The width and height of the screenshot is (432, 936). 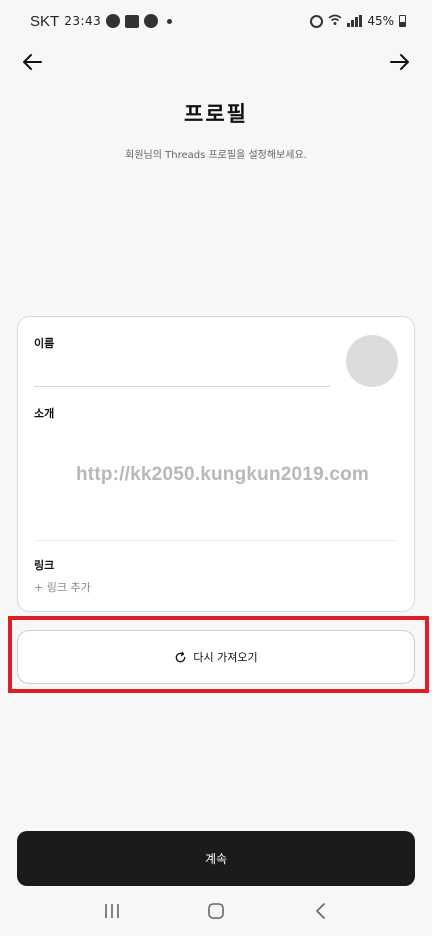 I want to click on arrow-left-icon, so click(x=32, y=62).